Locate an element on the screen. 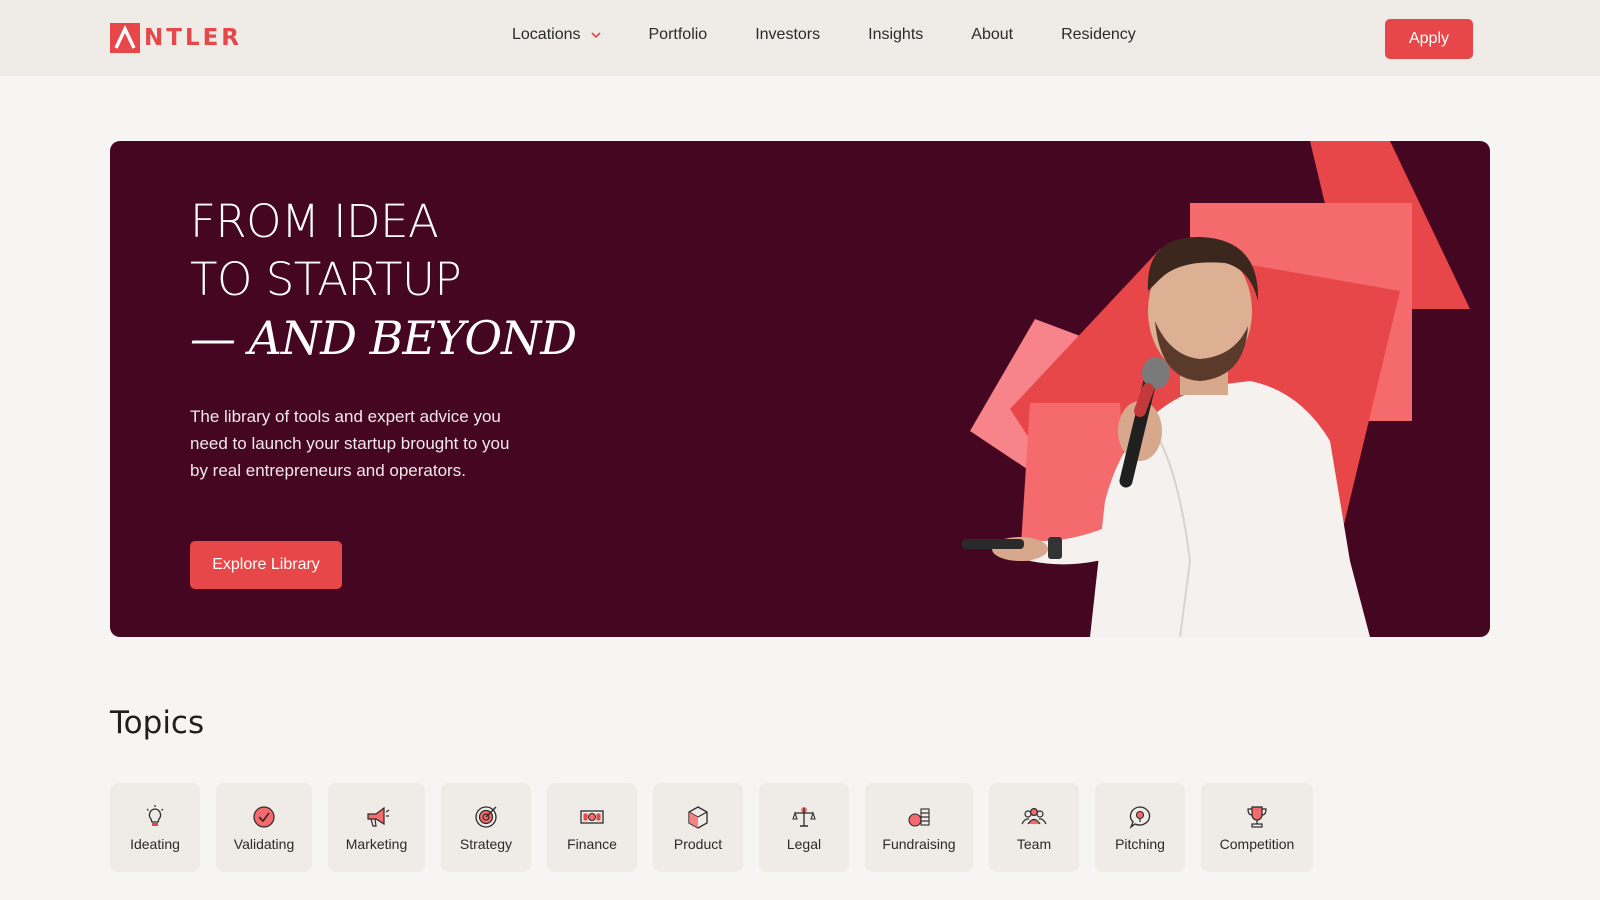 Image resolution: width=1600 pixels, height=900 pixels. topic-ideating: Ideating is located at coordinates (155, 827).